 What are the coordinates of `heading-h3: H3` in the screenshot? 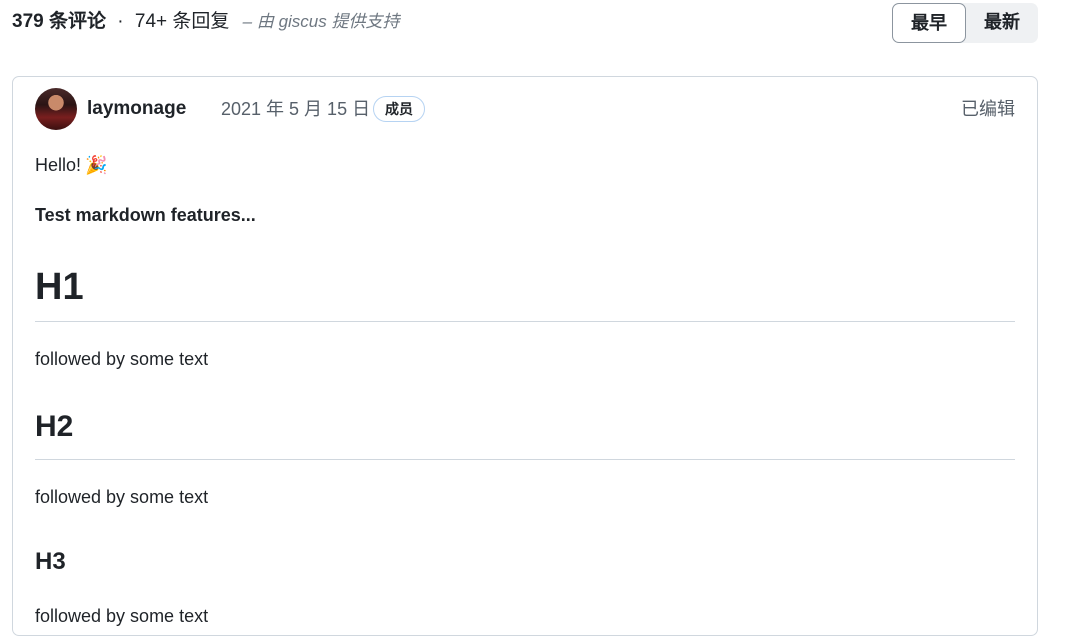 It's located at (50, 561).